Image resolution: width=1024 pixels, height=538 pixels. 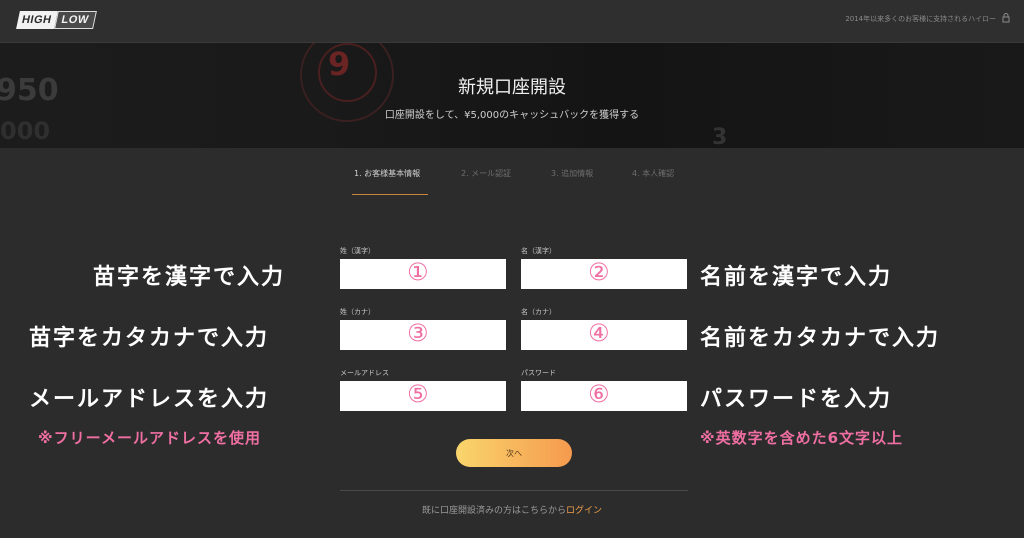 I want to click on annotation-password: パスワードを入力, so click(x=796, y=399).